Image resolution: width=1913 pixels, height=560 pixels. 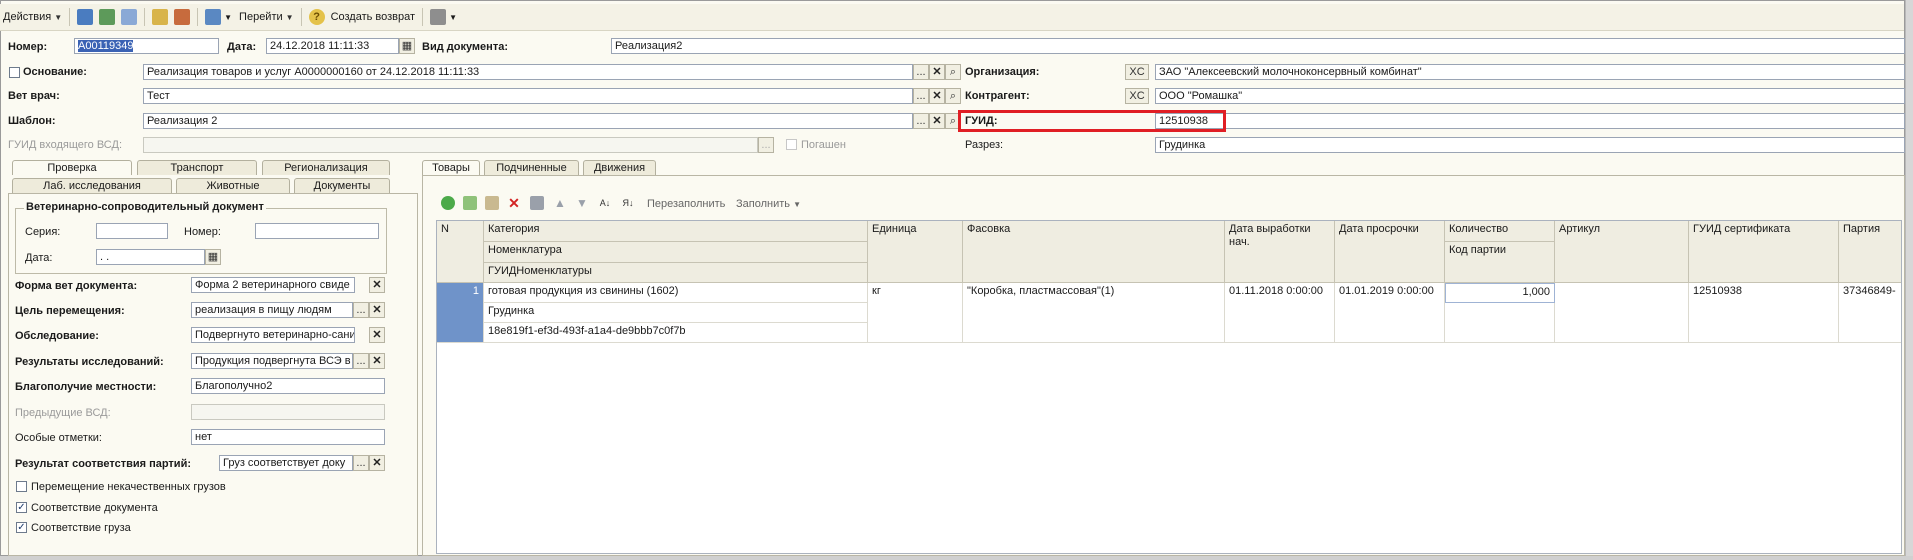 What do you see at coordinates (1500, 231) in the screenshot?
I see `col-qty-header: Количество` at bounding box center [1500, 231].